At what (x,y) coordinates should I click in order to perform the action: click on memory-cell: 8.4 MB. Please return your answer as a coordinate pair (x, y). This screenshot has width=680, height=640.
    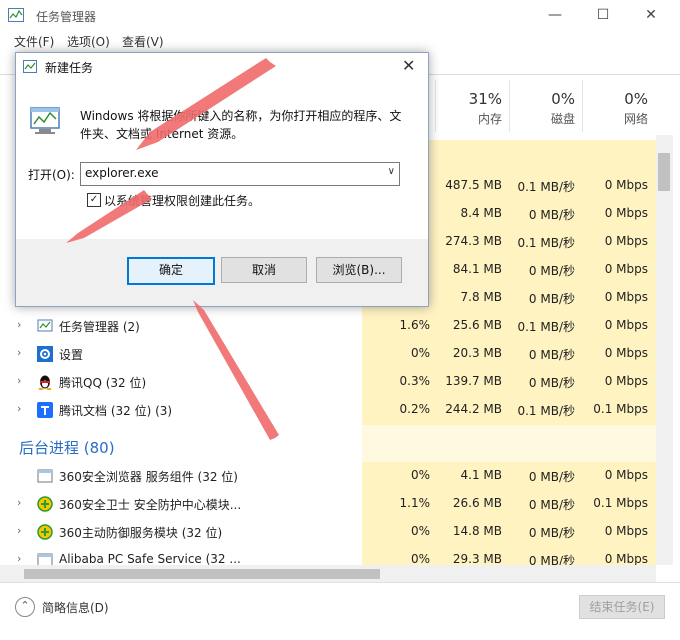
    Looking at the image, I should click on (481, 213).